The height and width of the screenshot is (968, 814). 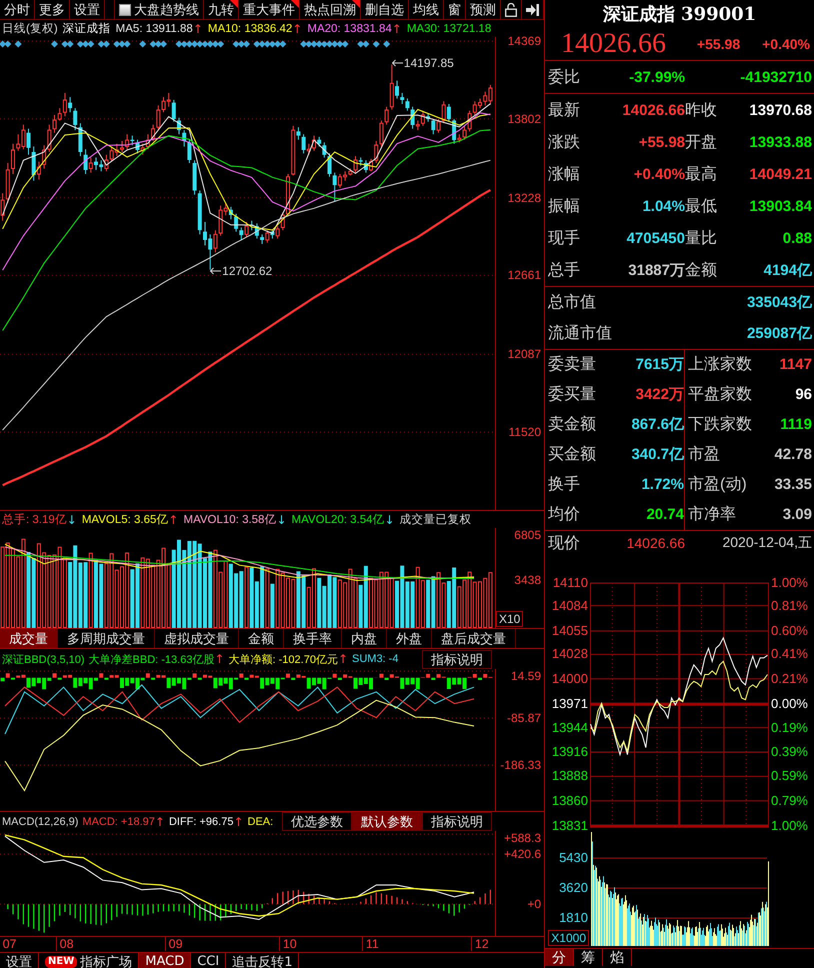 What do you see at coordinates (511, 9) in the screenshot?
I see `padlock-icon` at bounding box center [511, 9].